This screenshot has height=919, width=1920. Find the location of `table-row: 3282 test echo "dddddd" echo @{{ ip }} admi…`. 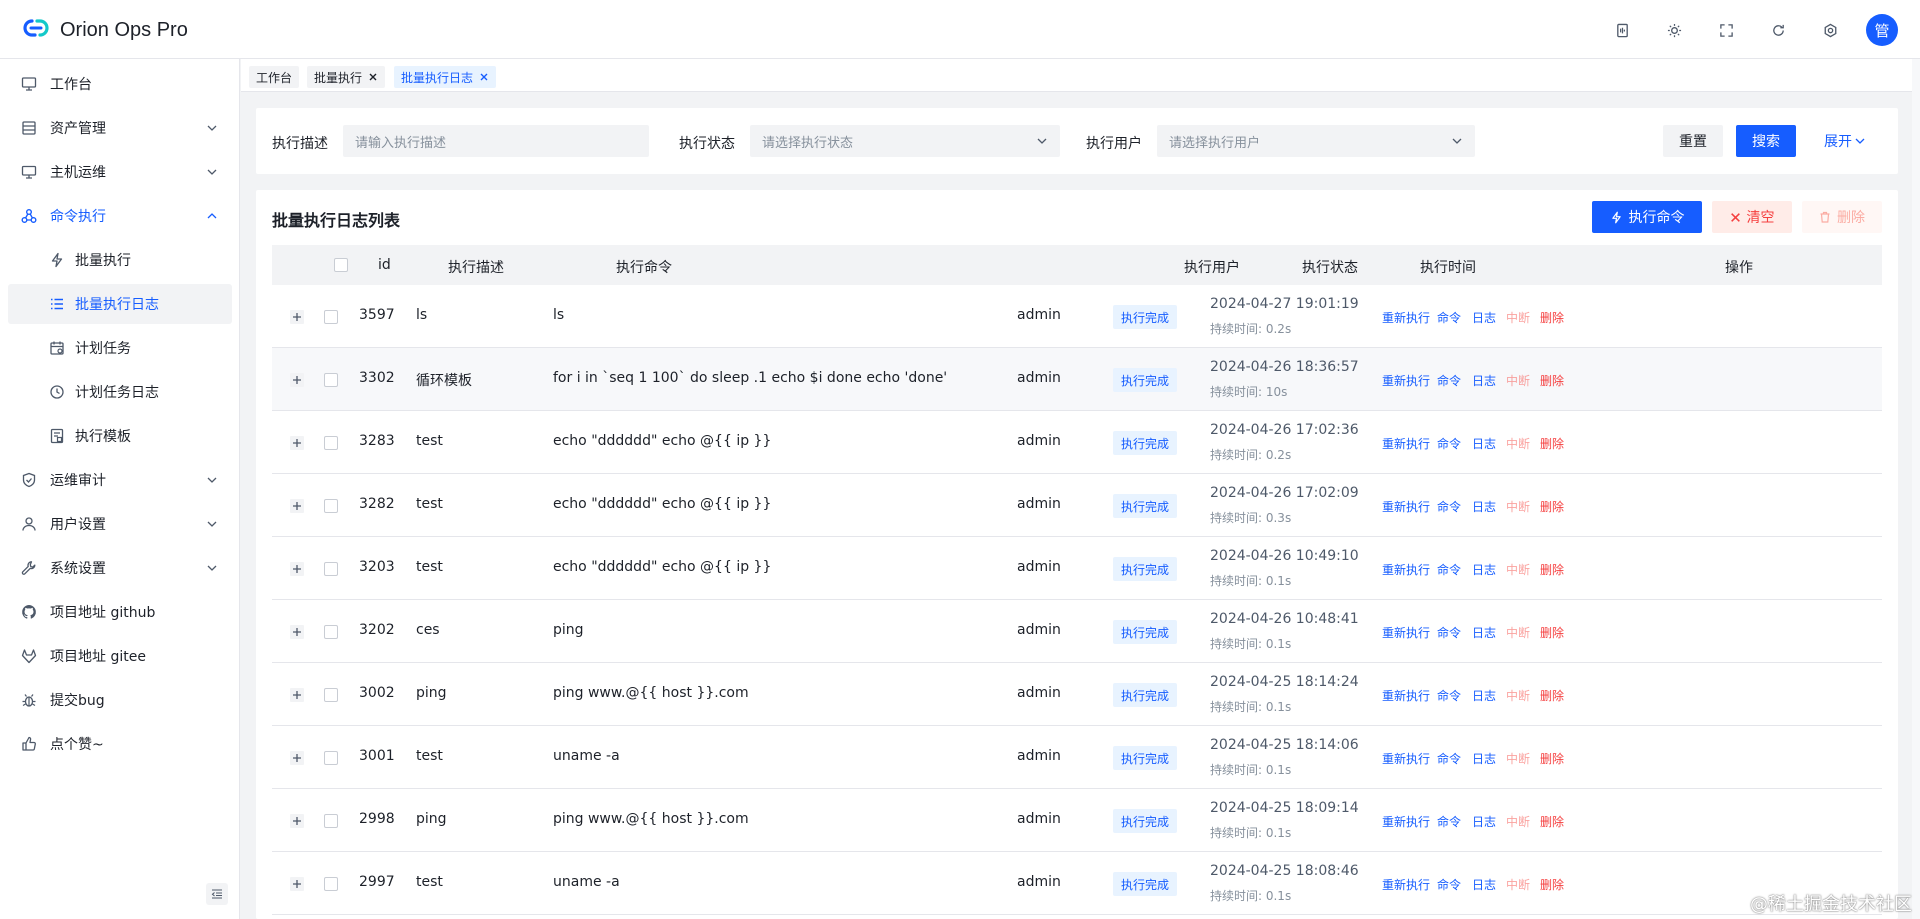

table-row: 3282 test echo "dddddd" echo @{{ ip }} admi… is located at coordinates (1077, 505).